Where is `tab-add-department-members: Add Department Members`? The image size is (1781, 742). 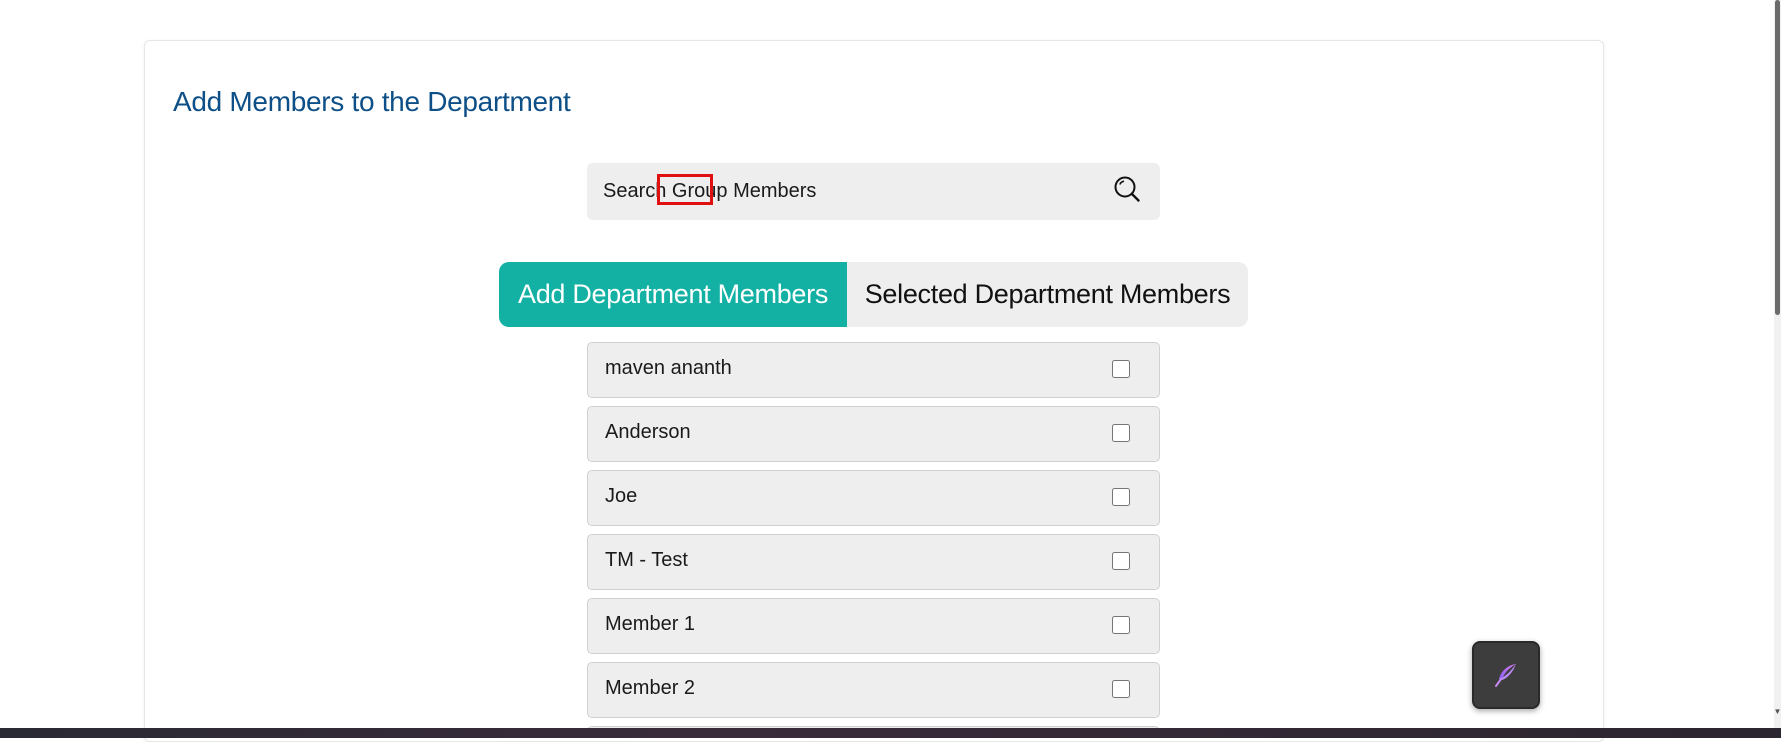
tab-add-department-members: Add Department Members is located at coordinates (673, 294).